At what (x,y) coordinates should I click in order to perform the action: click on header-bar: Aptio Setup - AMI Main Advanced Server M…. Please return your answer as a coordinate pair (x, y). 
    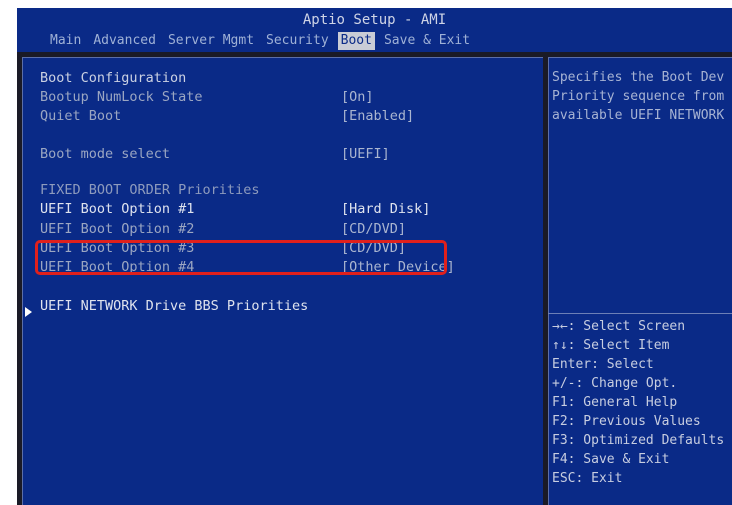
    Looking at the image, I should click on (374, 30).